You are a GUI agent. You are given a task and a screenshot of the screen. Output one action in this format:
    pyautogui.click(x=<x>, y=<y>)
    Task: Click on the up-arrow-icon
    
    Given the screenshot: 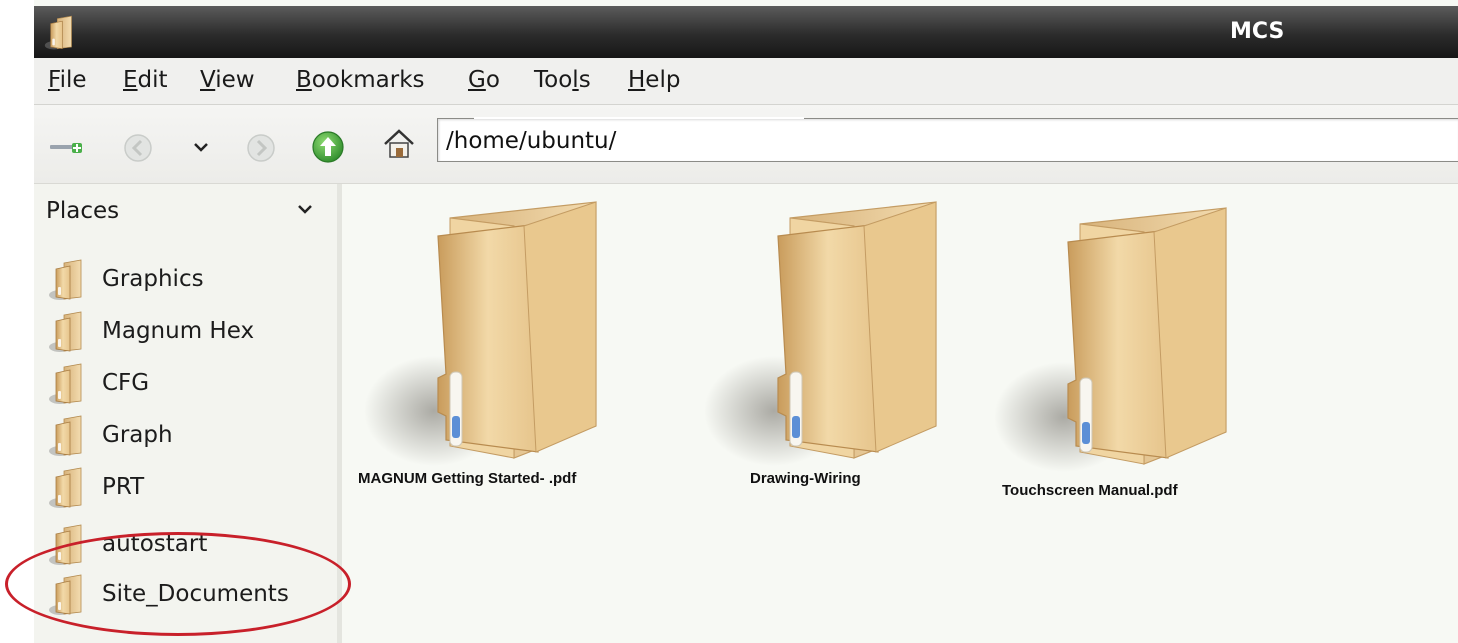 What is the action you would take?
    pyautogui.click(x=328, y=147)
    